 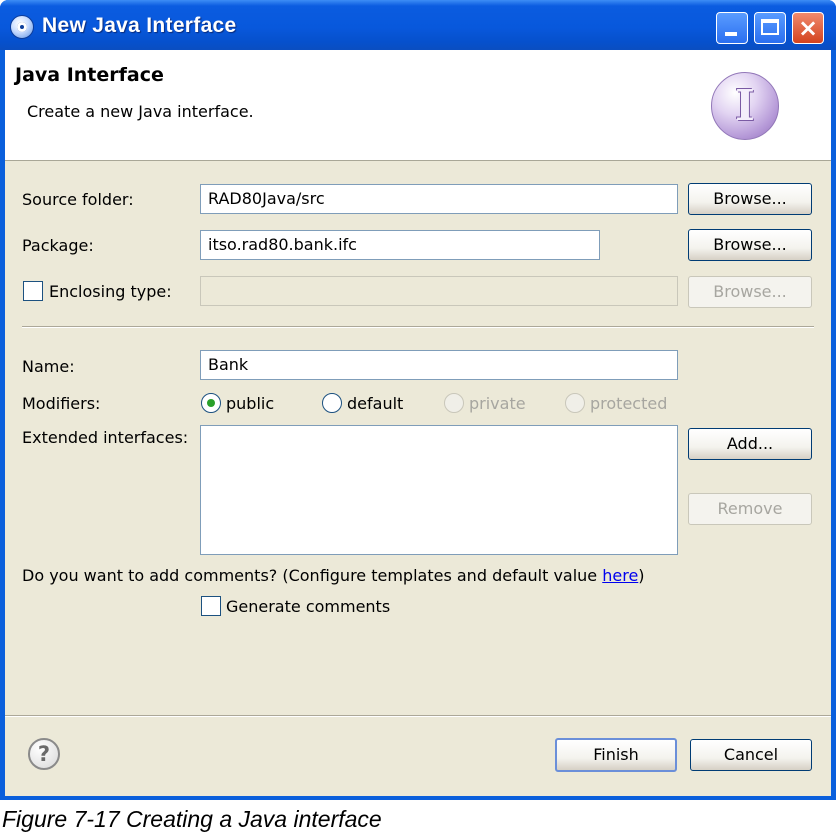 What do you see at coordinates (620, 575) in the screenshot?
I see `configure-templates-link: here` at bounding box center [620, 575].